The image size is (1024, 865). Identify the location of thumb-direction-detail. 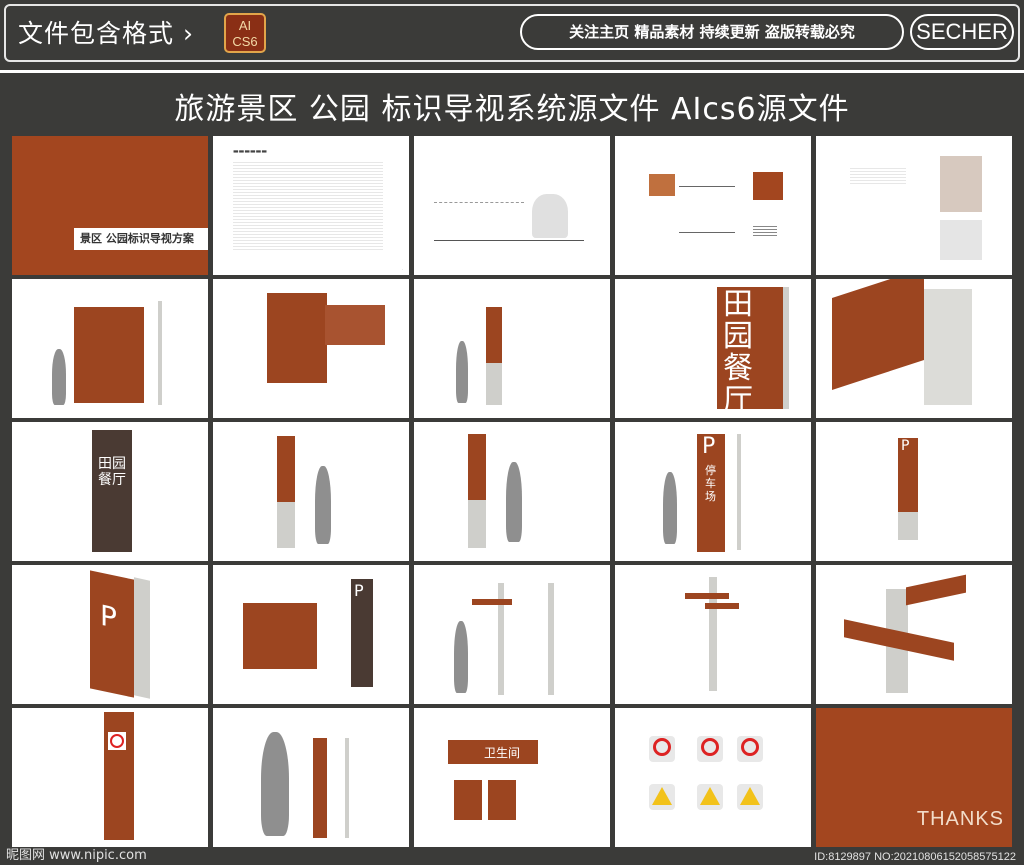
(914, 634).